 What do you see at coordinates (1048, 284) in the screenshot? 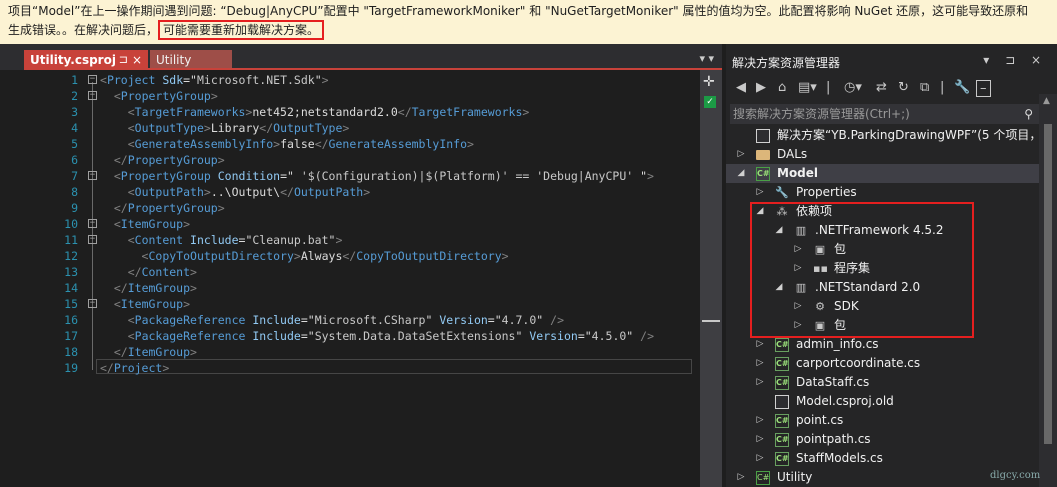
I see `scrollbar-thumb` at bounding box center [1048, 284].